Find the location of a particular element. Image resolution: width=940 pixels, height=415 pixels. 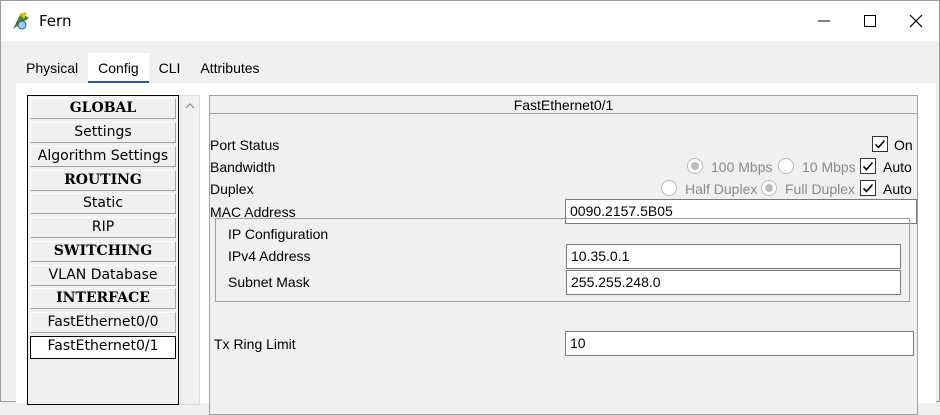

maximize-button is located at coordinates (870, 21).